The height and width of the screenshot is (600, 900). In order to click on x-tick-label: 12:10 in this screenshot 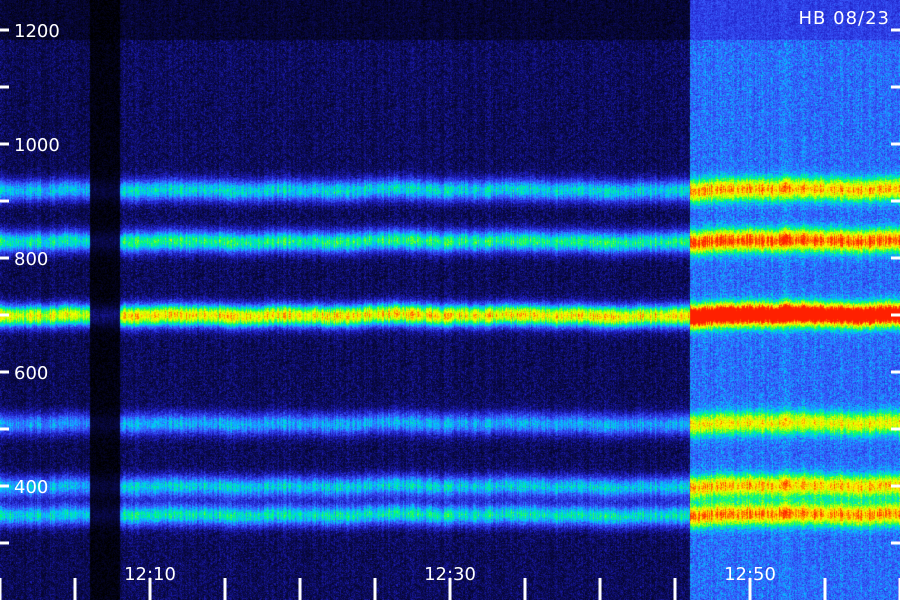, I will do `click(150, 574)`.